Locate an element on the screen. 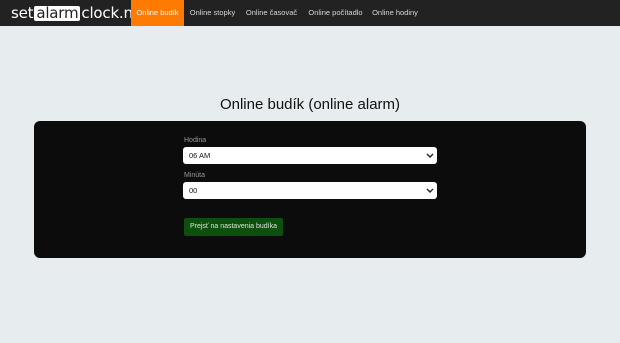 The width and height of the screenshot is (620, 343). nav-online-pocitadlo: Online počítadlo is located at coordinates (335, 13).